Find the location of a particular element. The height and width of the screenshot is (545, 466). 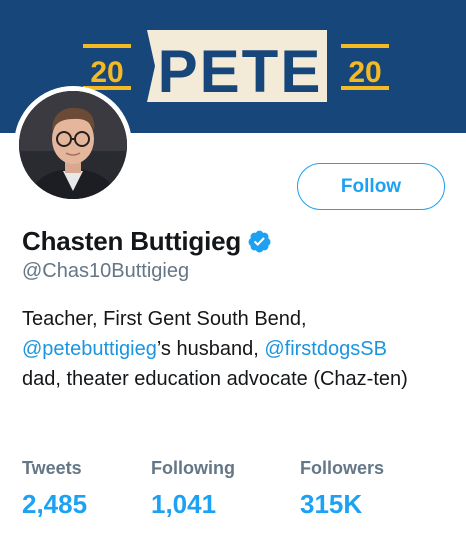

bio-line-1: Teacher, First Gent South Bend, is located at coordinates (164, 319).